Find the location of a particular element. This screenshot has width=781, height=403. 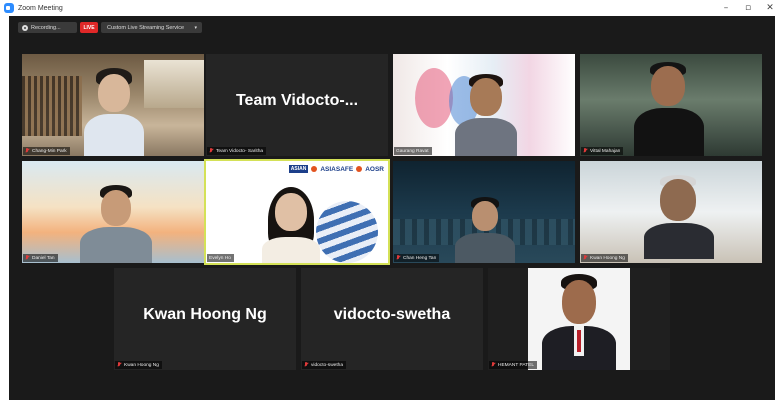

participant-name: HEMANT PATEL is located at coordinates (516, 365).